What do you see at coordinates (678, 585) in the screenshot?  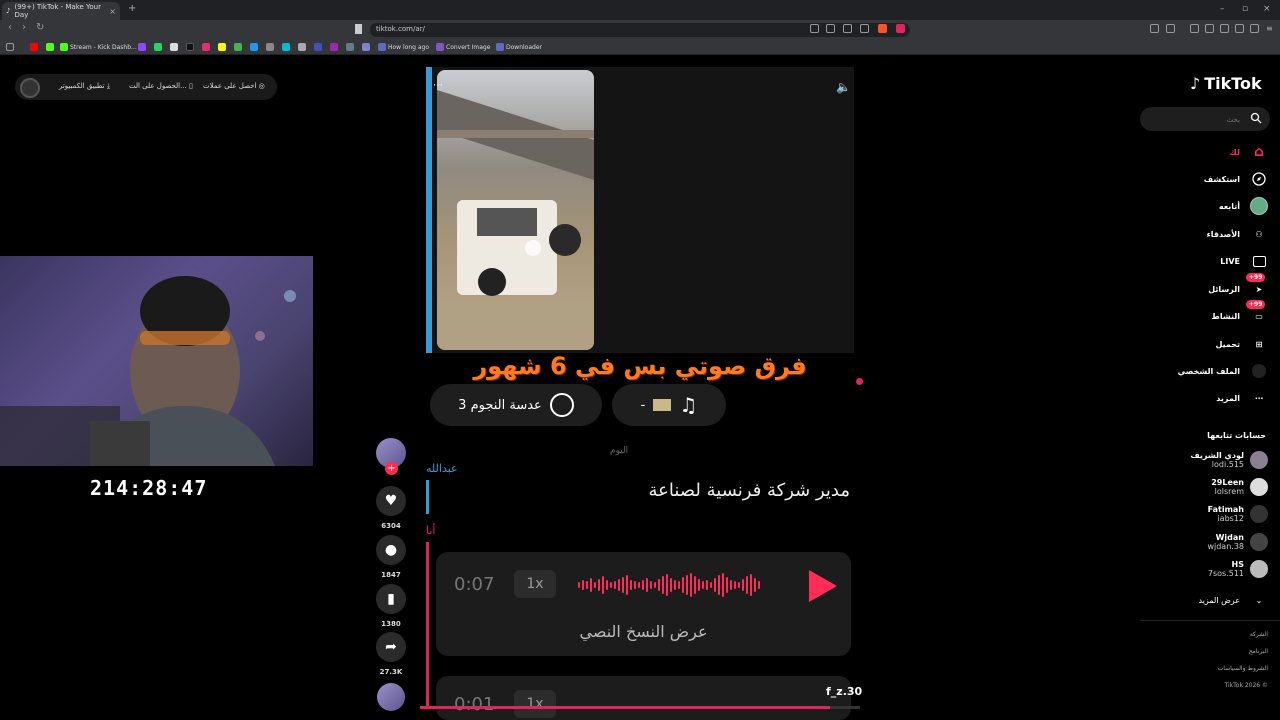 I see `waveform` at bounding box center [678, 585].